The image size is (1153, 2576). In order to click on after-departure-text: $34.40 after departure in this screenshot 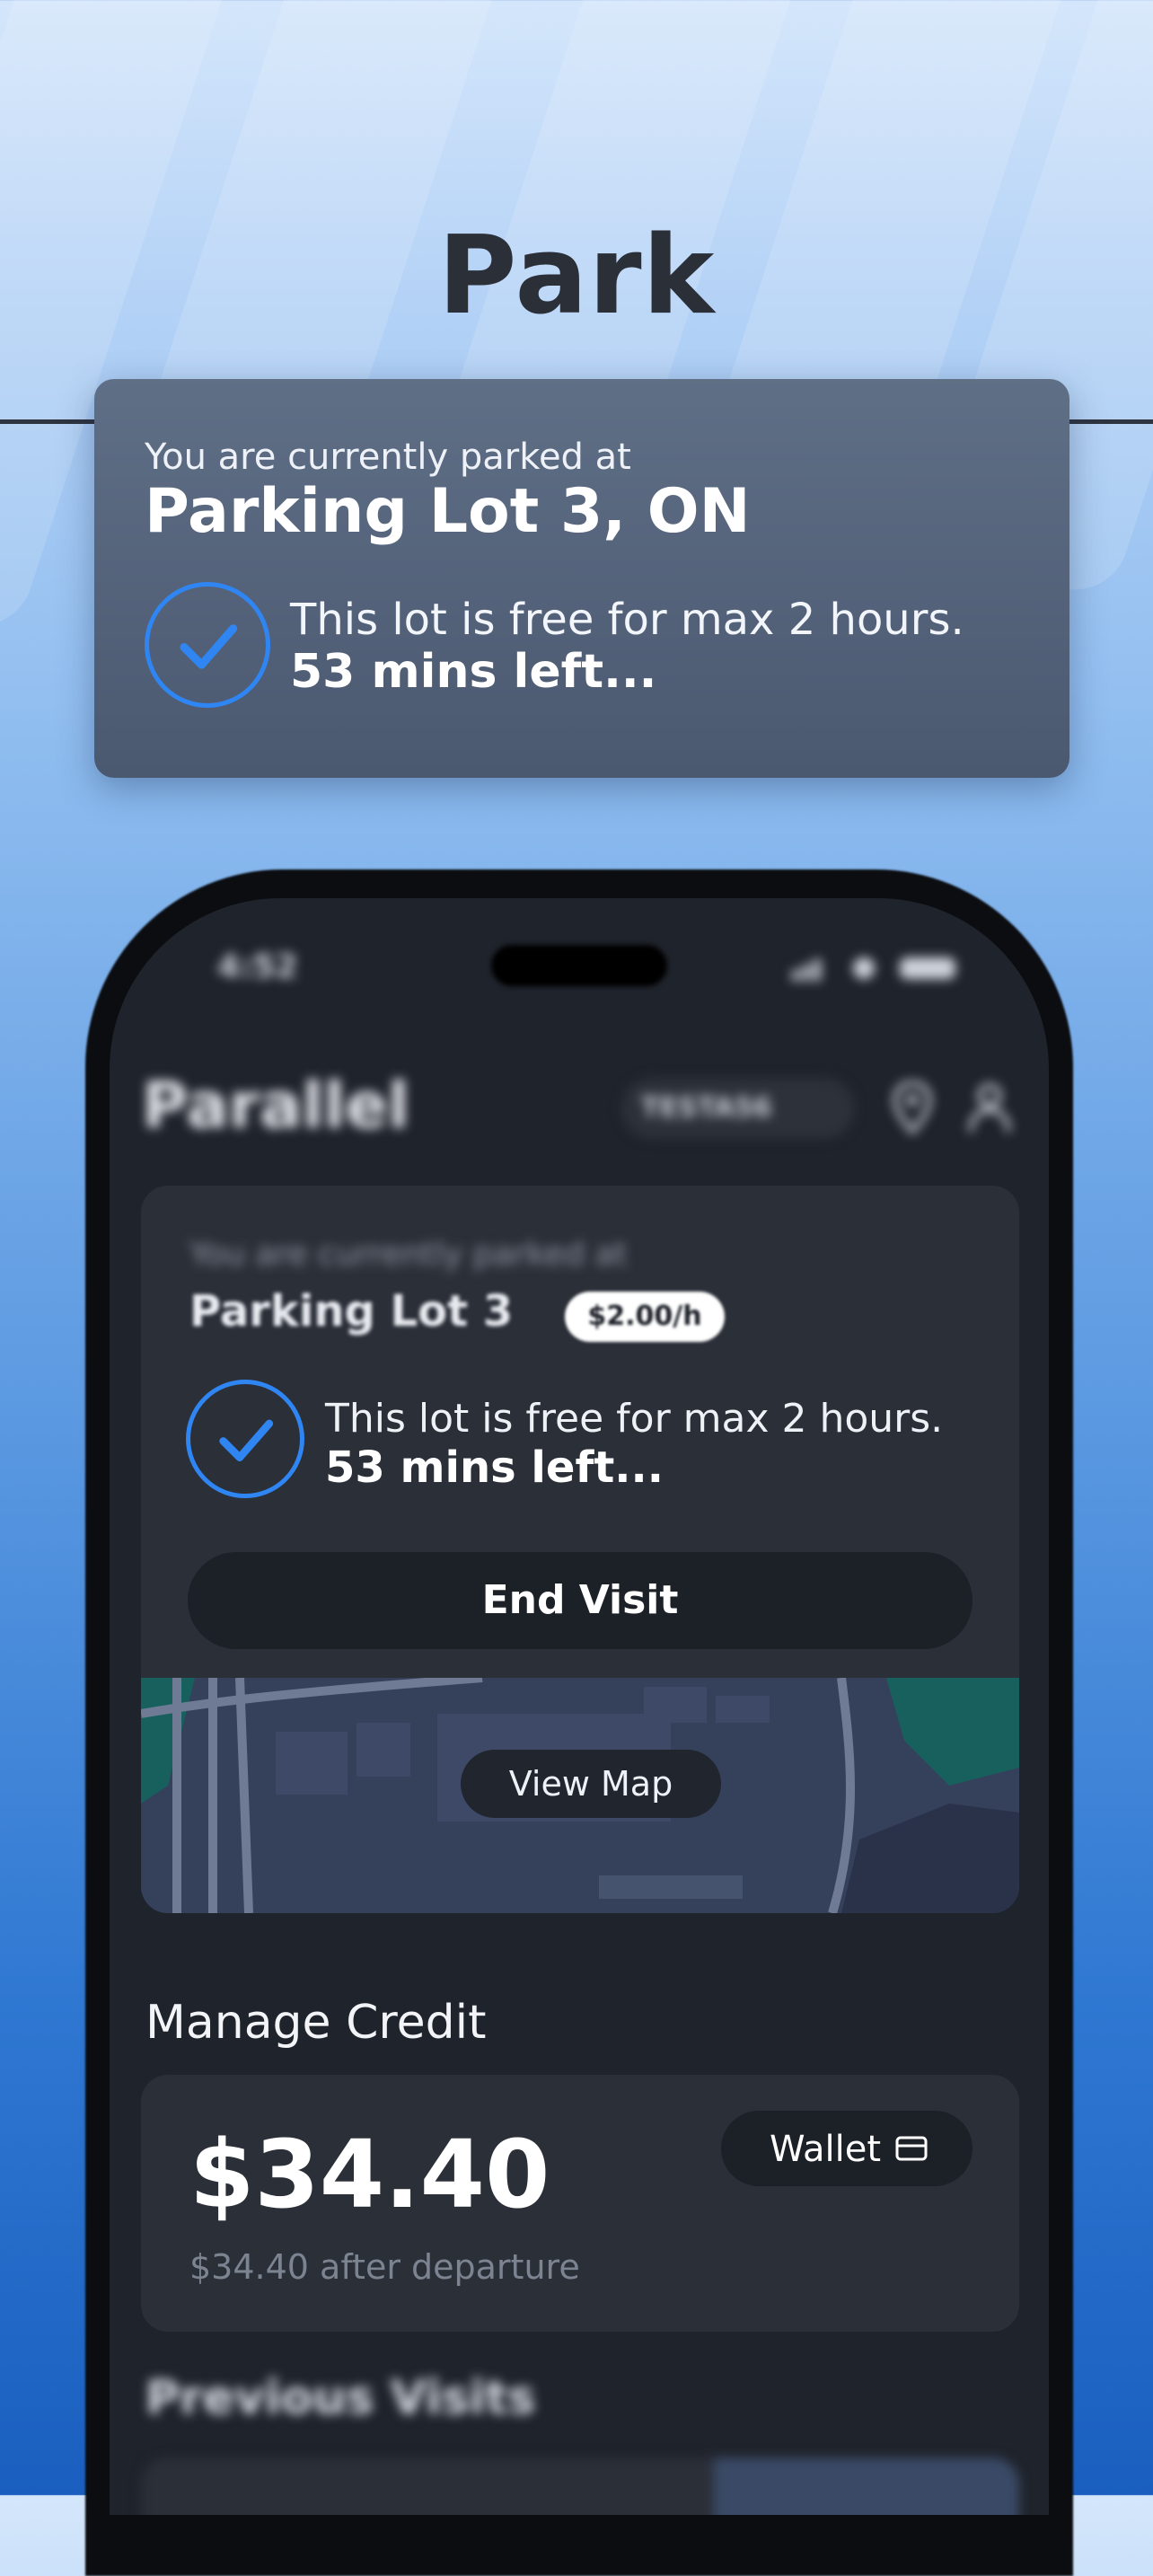, I will do `click(384, 2267)`.